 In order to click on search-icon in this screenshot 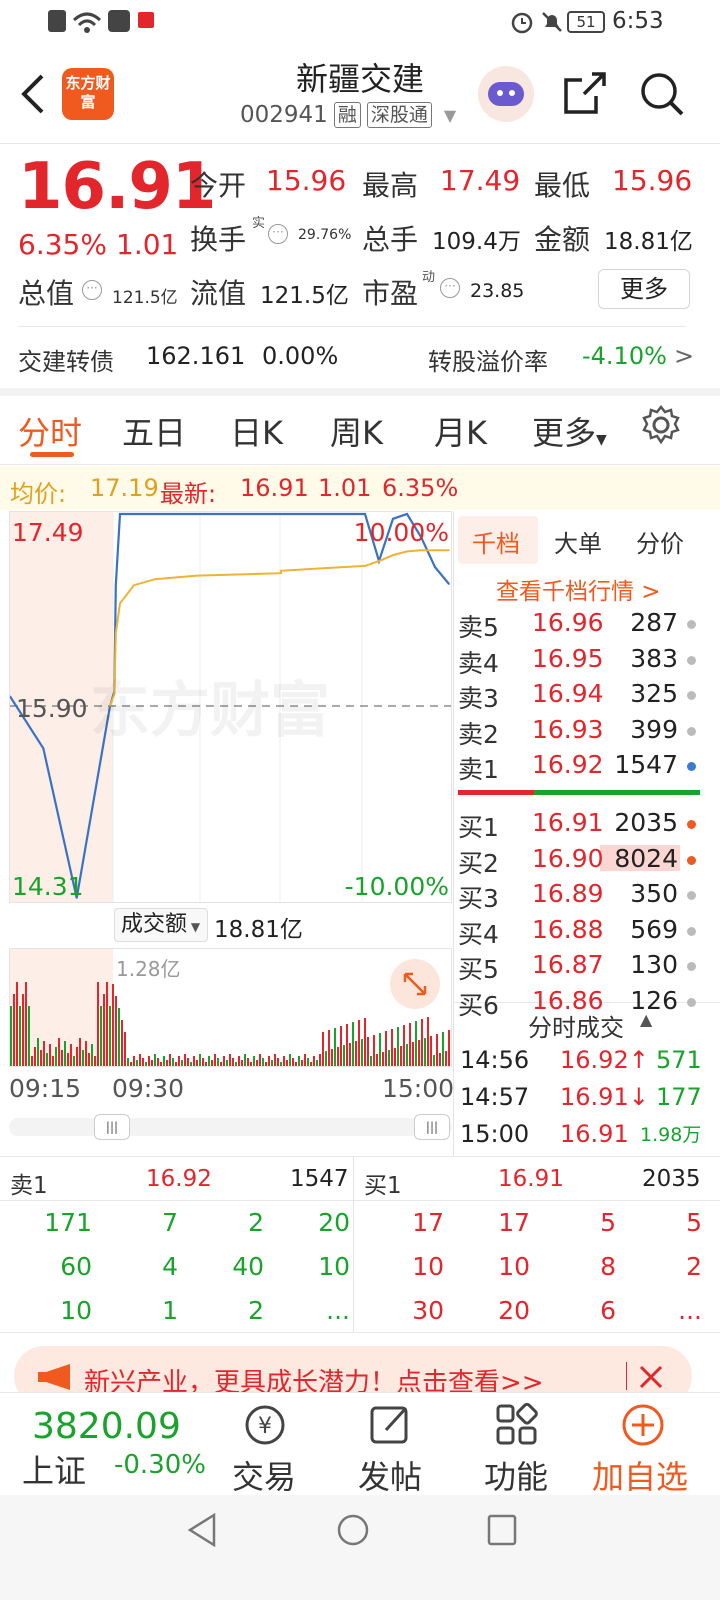, I will do `click(662, 94)`.